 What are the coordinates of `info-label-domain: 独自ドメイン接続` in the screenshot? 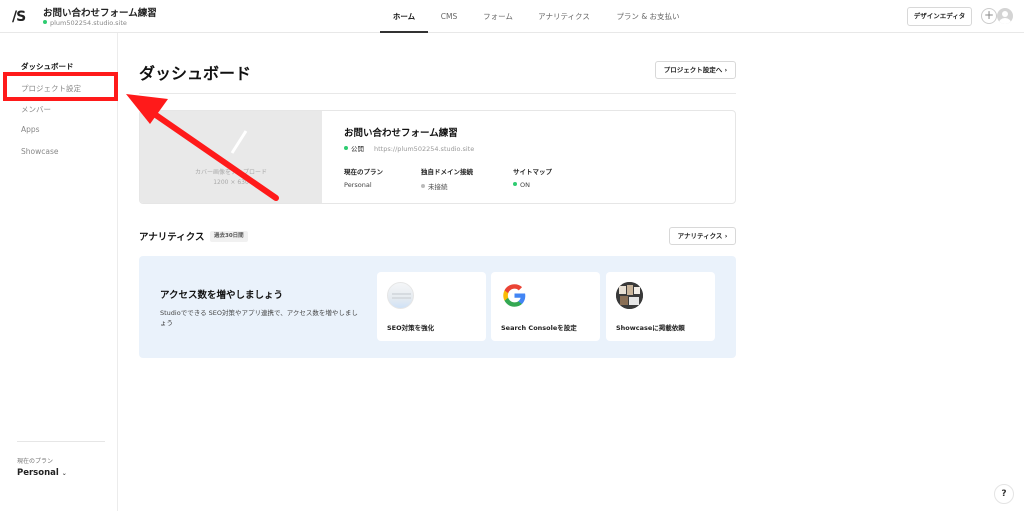 It's located at (447, 172).